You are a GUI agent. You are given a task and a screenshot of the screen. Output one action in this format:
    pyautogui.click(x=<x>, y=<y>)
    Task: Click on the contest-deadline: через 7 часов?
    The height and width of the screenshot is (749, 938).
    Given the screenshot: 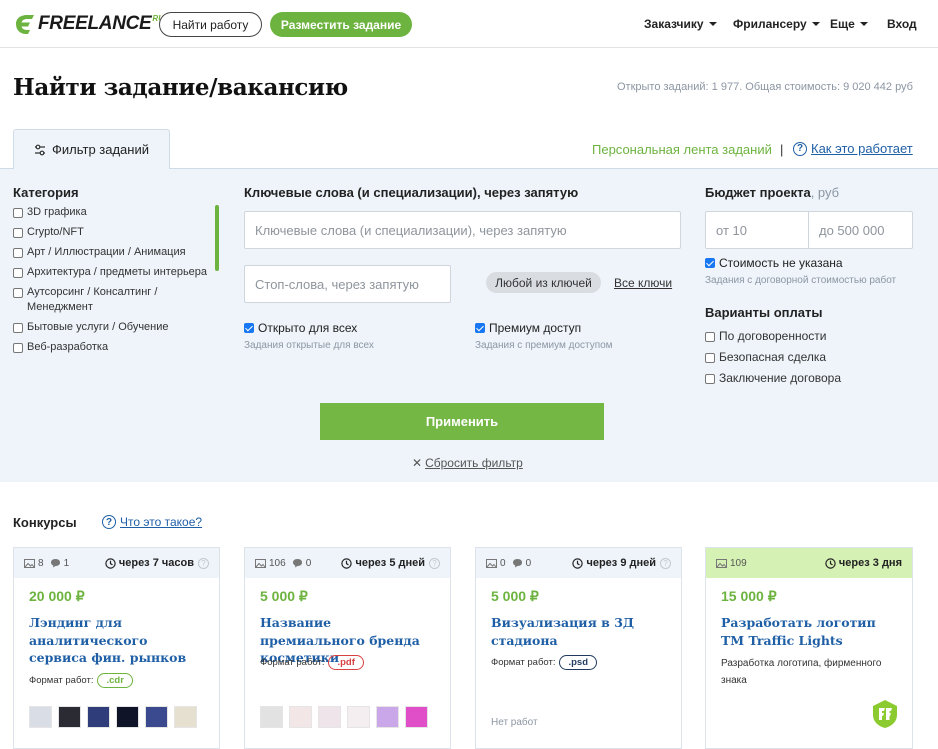 What is the action you would take?
    pyautogui.click(x=157, y=563)
    